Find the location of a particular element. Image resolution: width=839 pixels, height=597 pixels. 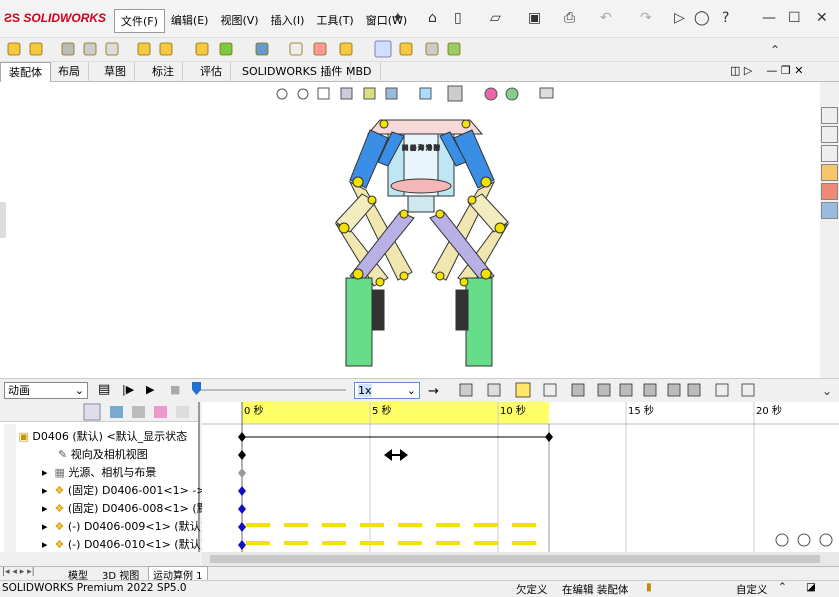

menu-tools: 工具(T) is located at coordinates (334, 21).